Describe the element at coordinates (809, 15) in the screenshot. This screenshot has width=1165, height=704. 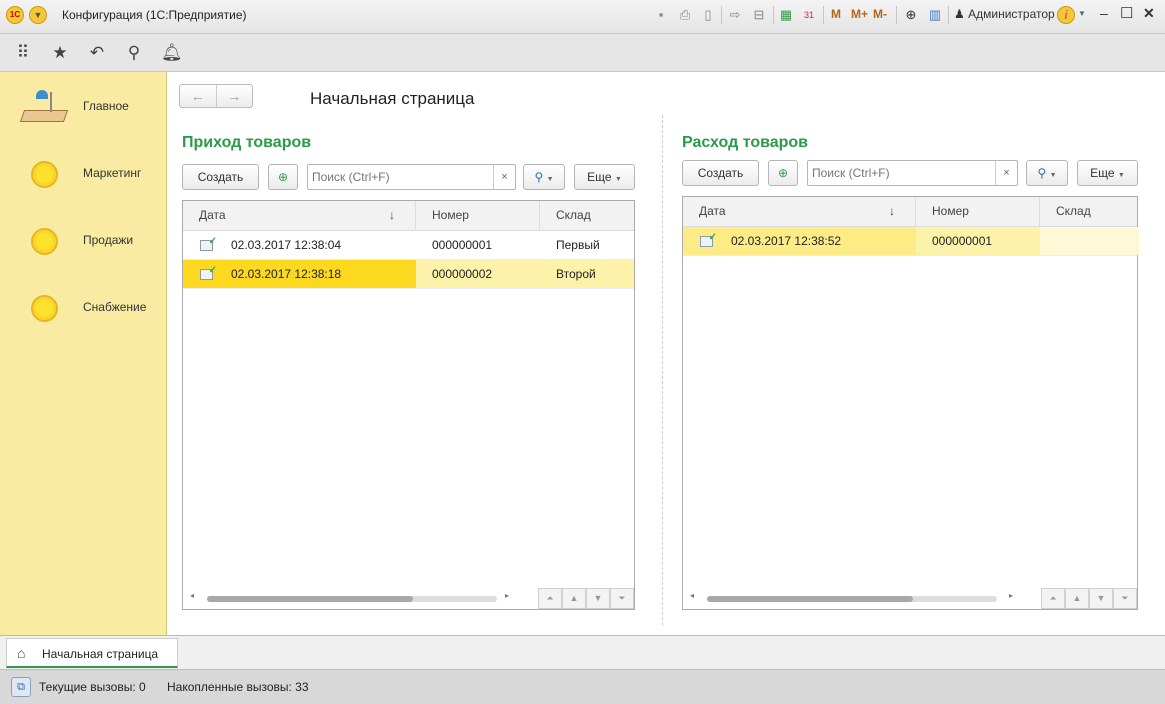
I see `calendar-icon: 31` at that location.